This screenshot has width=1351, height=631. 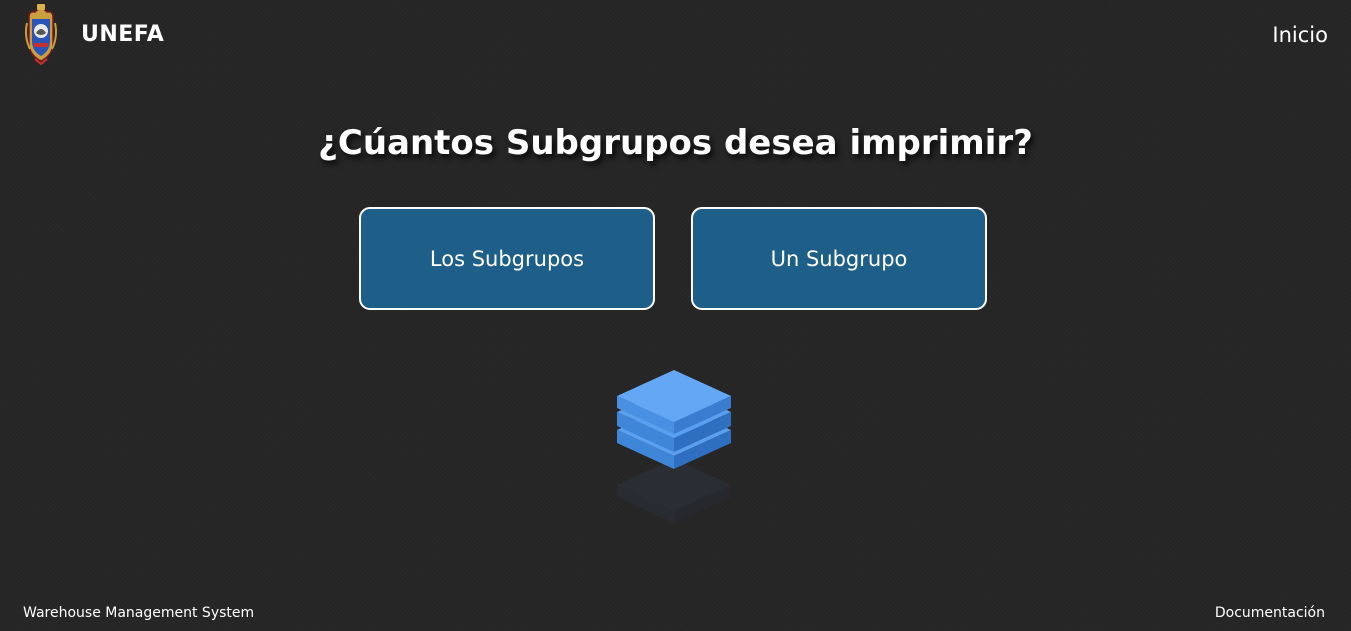 I want to click on one-subgroup-button: Un Subgrupo, so click(x=839, y=258).